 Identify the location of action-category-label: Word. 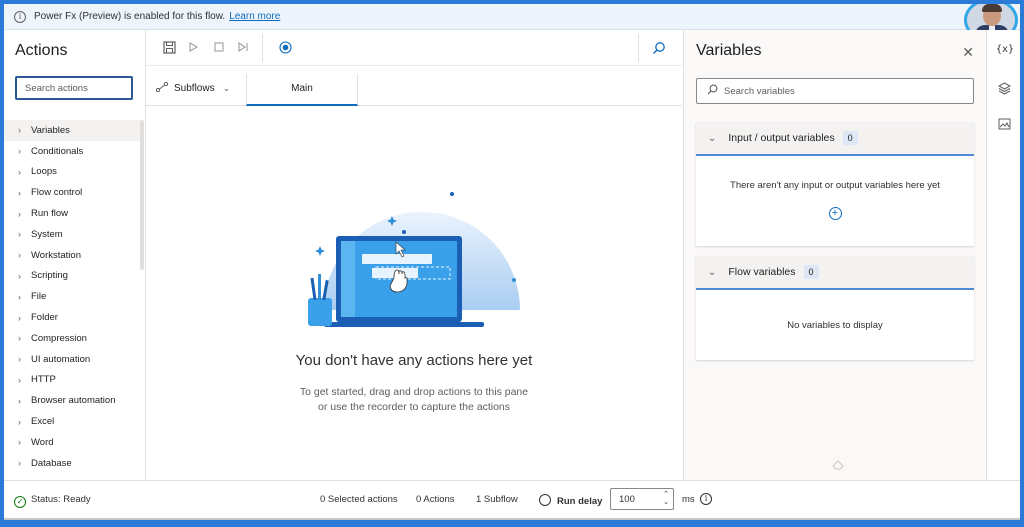
(42, 442).